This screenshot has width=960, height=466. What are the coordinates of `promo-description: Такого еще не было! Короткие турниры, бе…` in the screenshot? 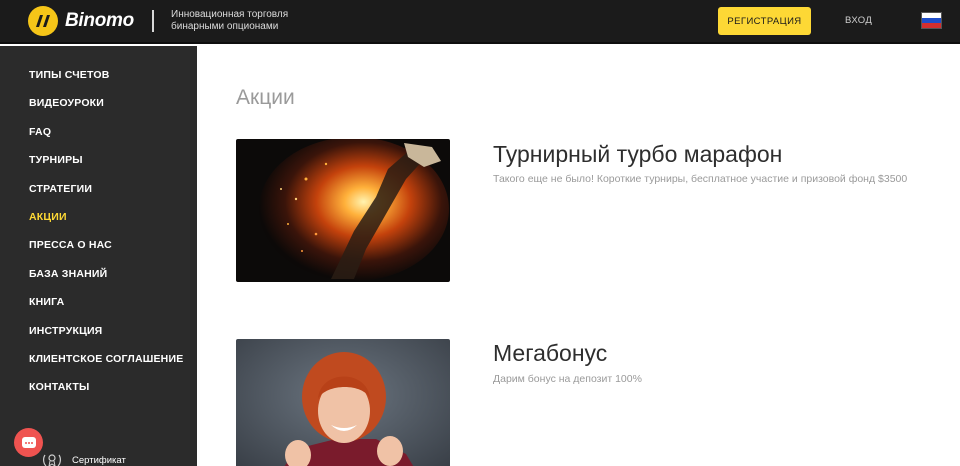 It's located at (700, 179).